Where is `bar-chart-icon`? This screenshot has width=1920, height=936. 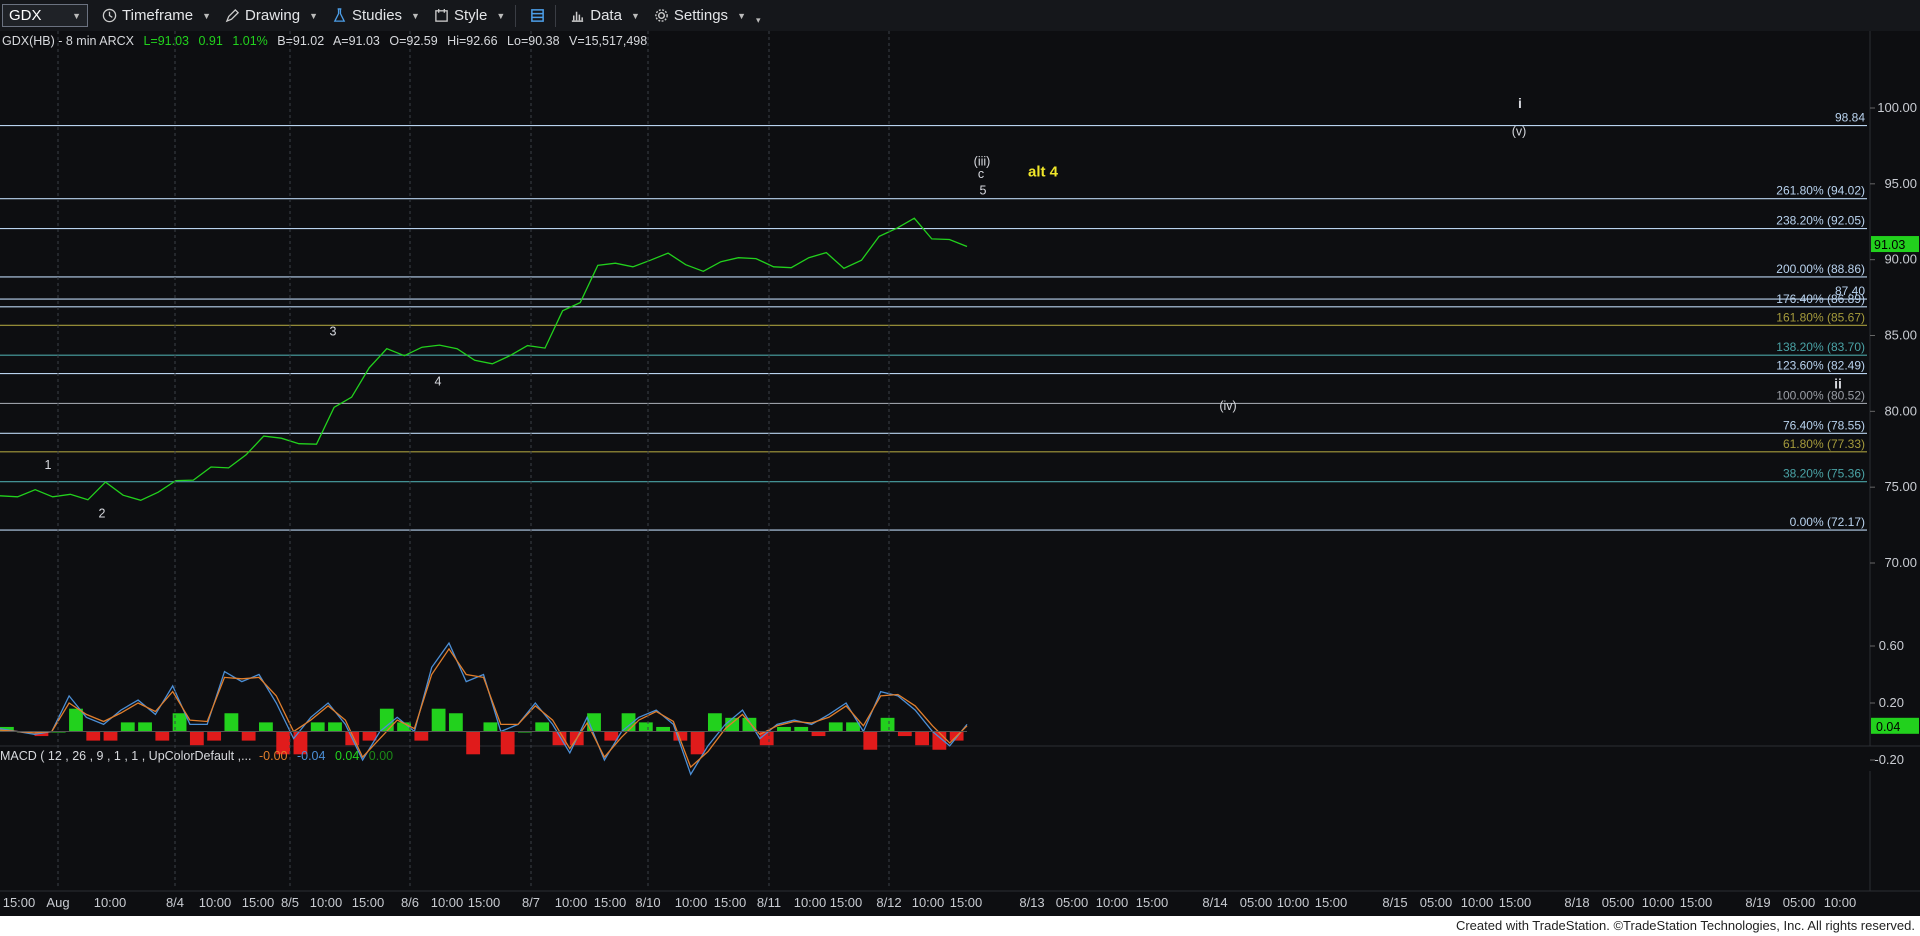
bar-chart-icon is located at coordinates (578, 16).